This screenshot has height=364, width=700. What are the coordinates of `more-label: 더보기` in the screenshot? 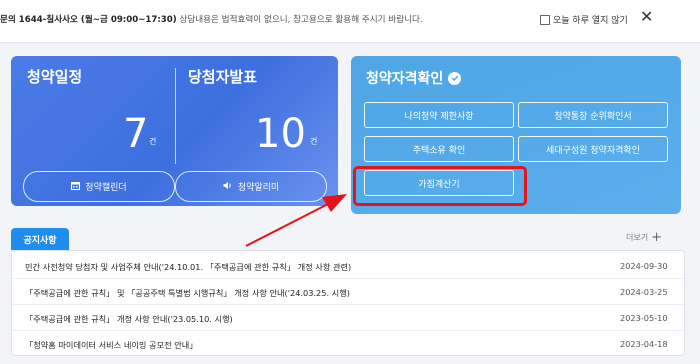 It's located at (637, 237).